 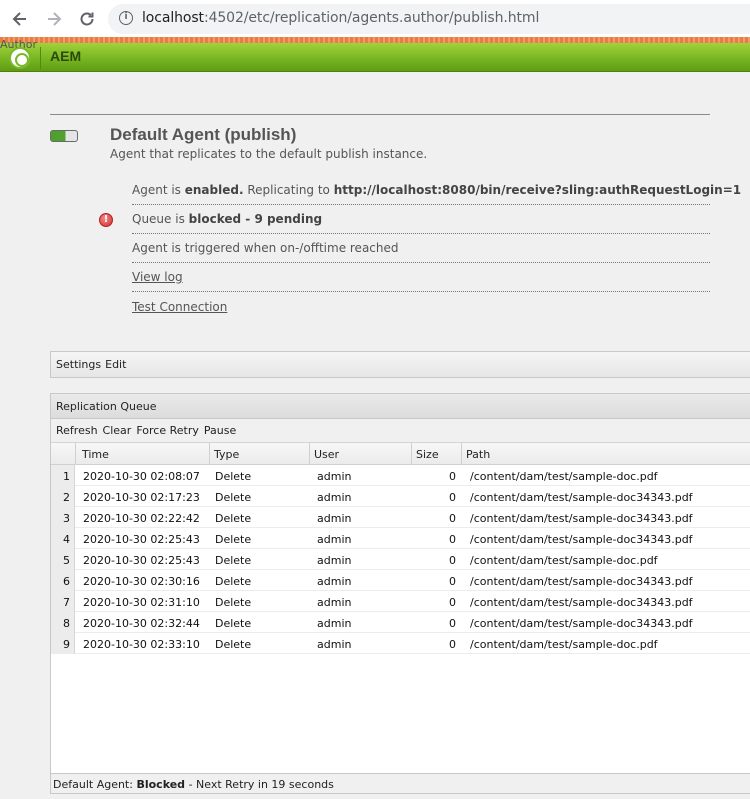 I want to click on back-button, so click(x=20, y=19).